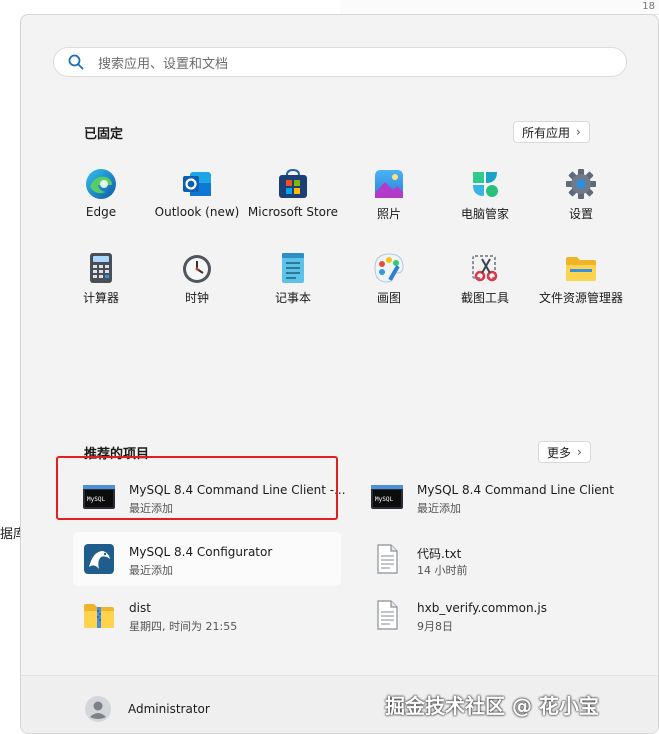 This screenshot has height=734, width=659. I want to click on more-button: 更多 ›, so click(564, 452).